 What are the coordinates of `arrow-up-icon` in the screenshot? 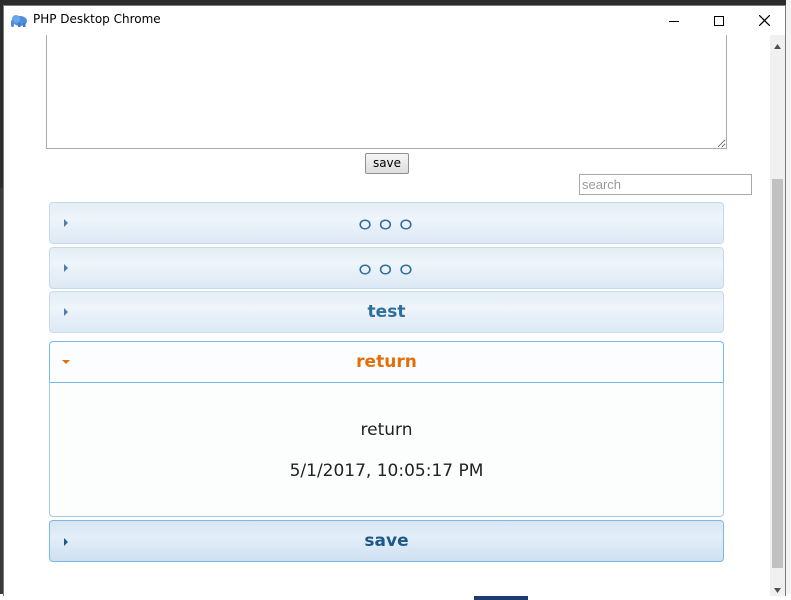 It's located at (777, 43).